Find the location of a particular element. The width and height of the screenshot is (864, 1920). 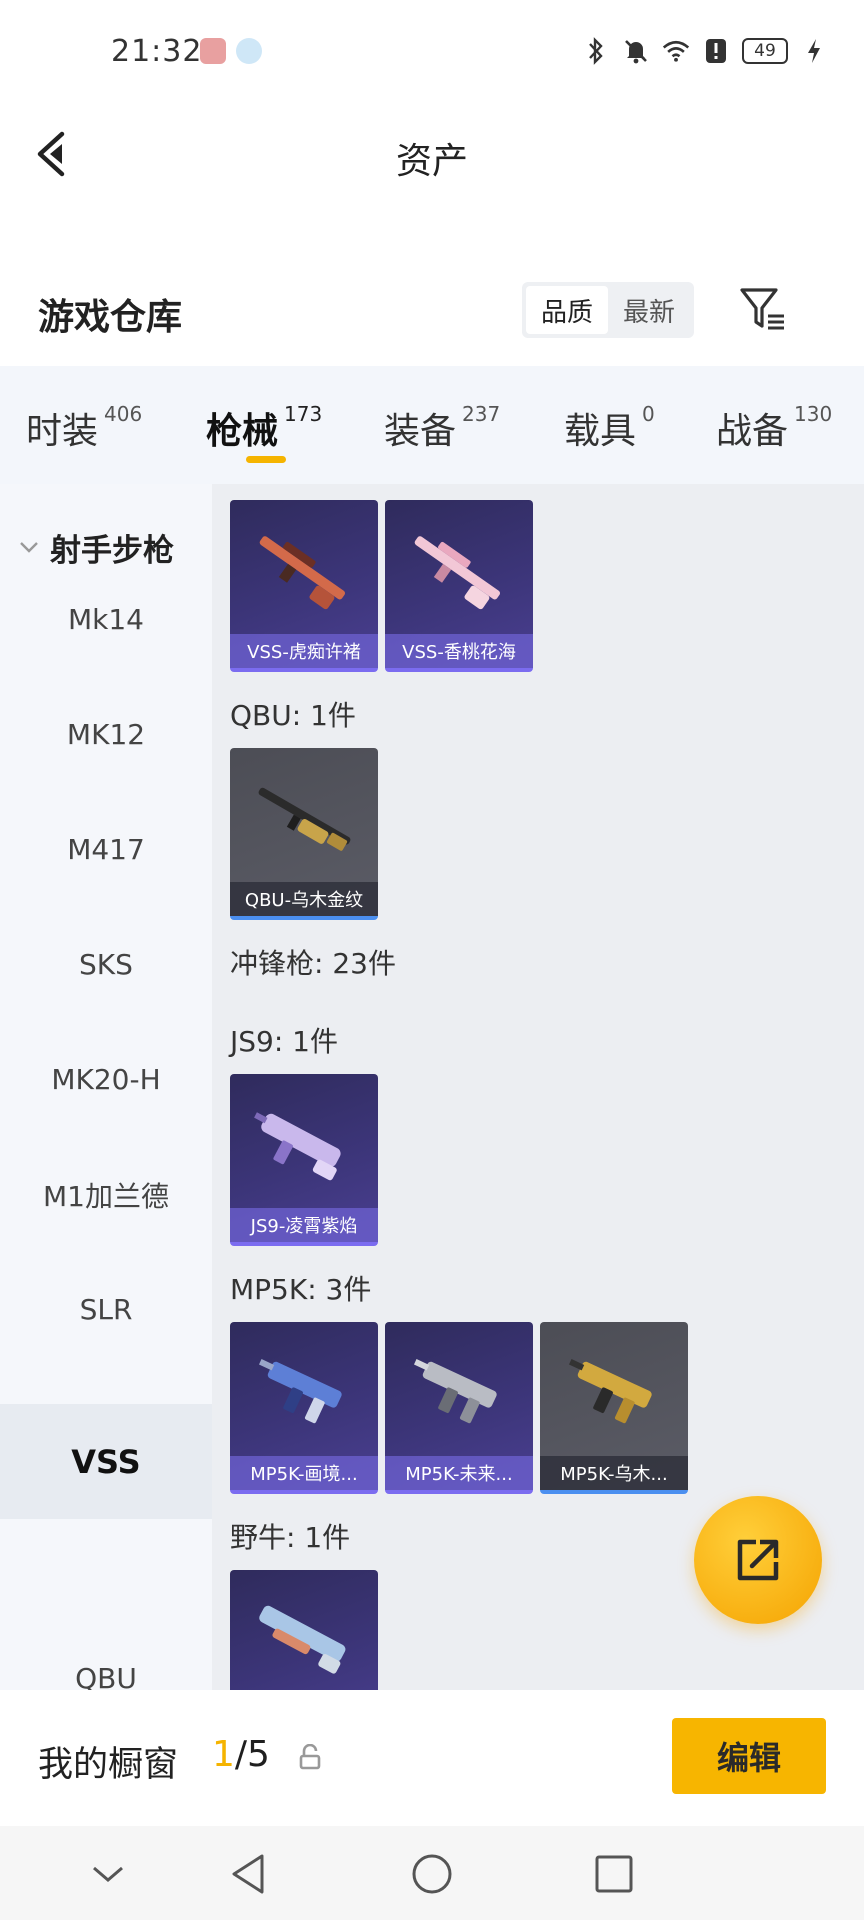

nav-home-button is located at coordinates (432, 1874).